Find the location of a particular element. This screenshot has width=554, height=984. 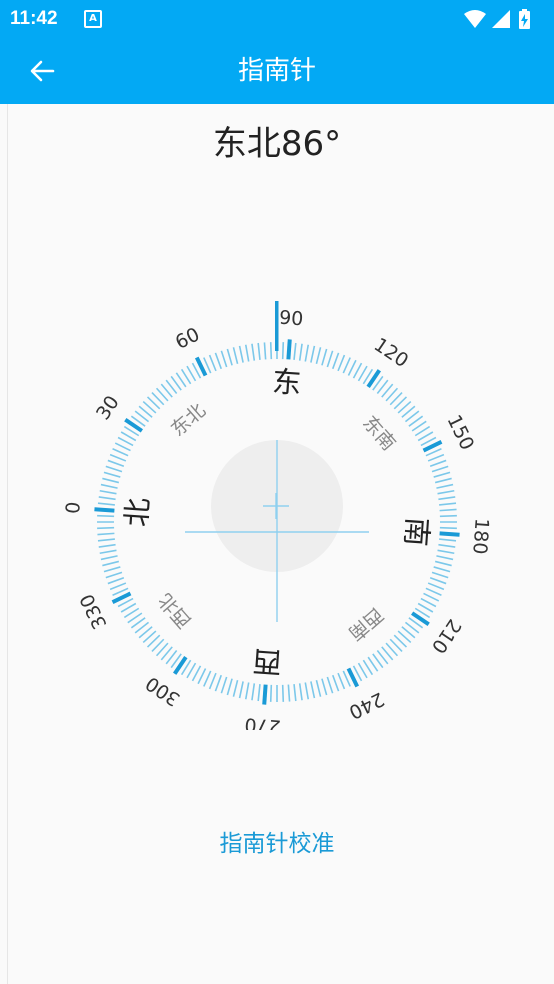

cardinal-south: 南 is located at coordinates (417, 531).